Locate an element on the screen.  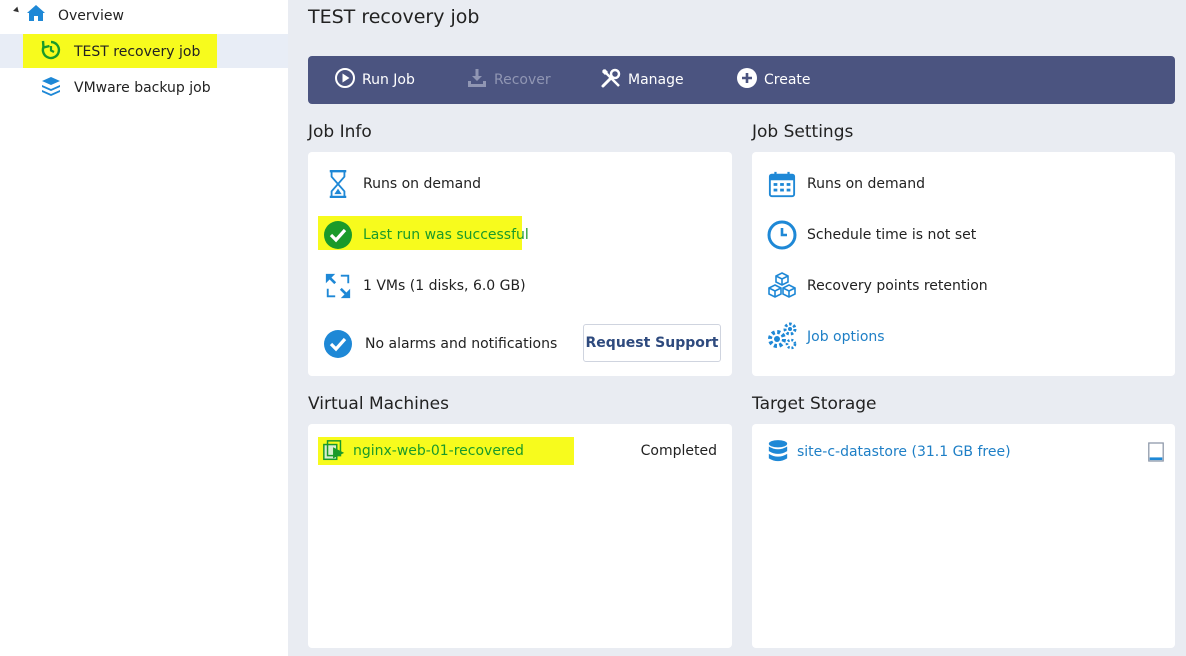
check-circle-icon is located at coordinates (338, 235).